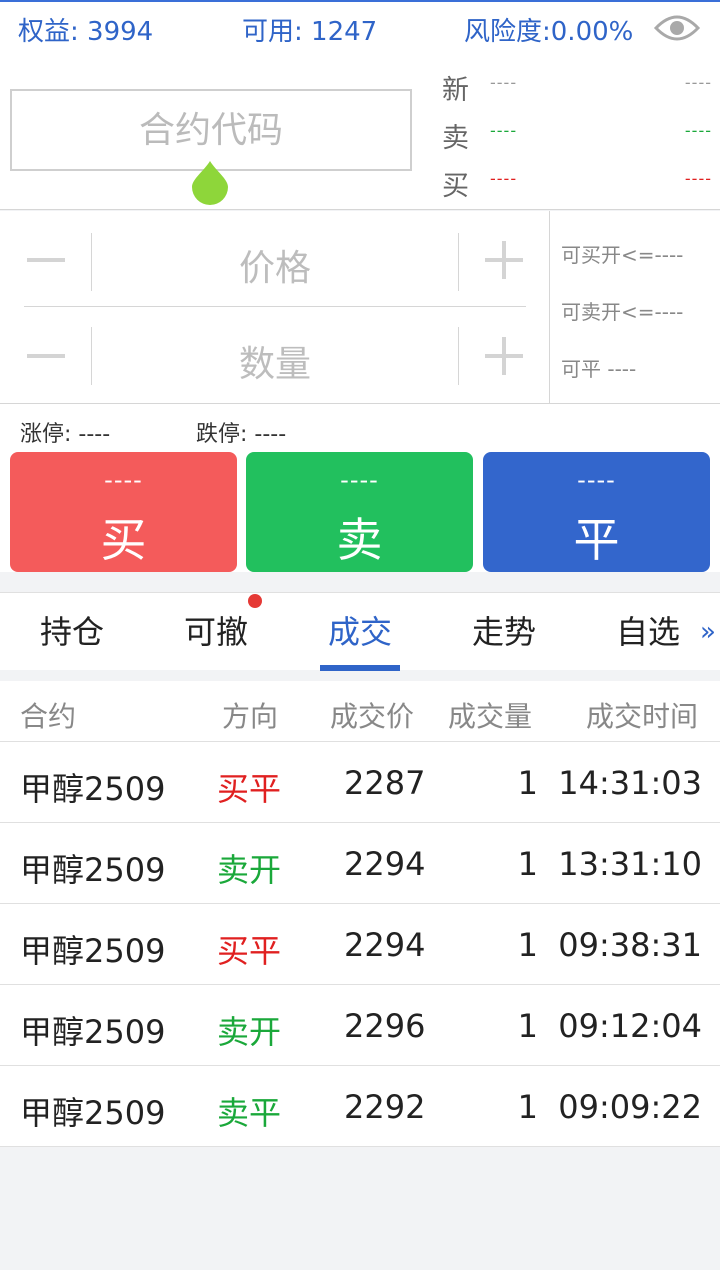 This screenshot has width=720, height=1270. I want to click on limit-down-text: 跌停: ----, so click(241, 434).